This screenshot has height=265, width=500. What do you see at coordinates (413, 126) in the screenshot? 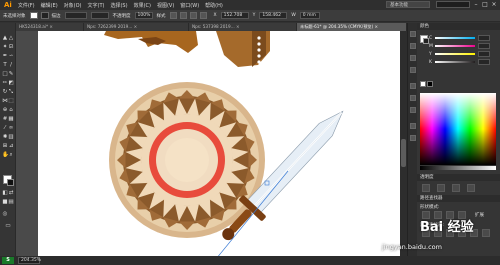
I see `appearance-panel-icon` at bounding box center [413, 126].